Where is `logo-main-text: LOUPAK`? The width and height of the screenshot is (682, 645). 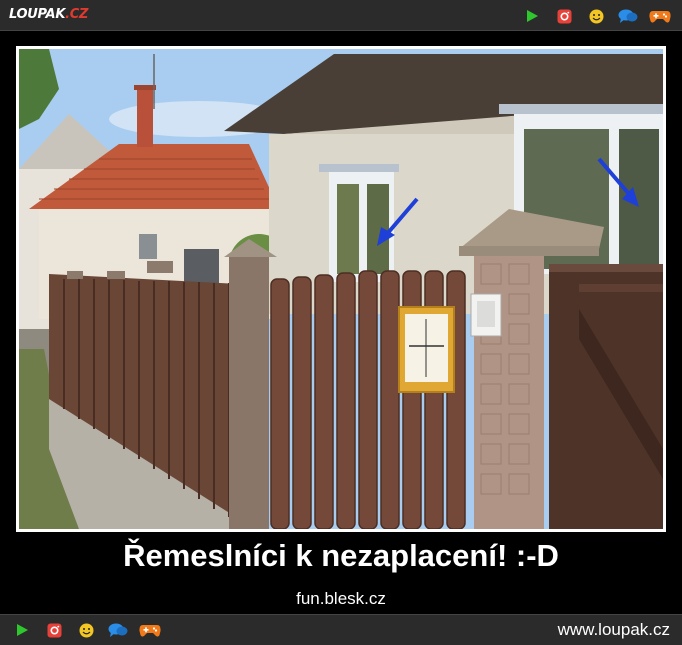
logo-main-text: LOUPAK is located at coordinates (37, 14).